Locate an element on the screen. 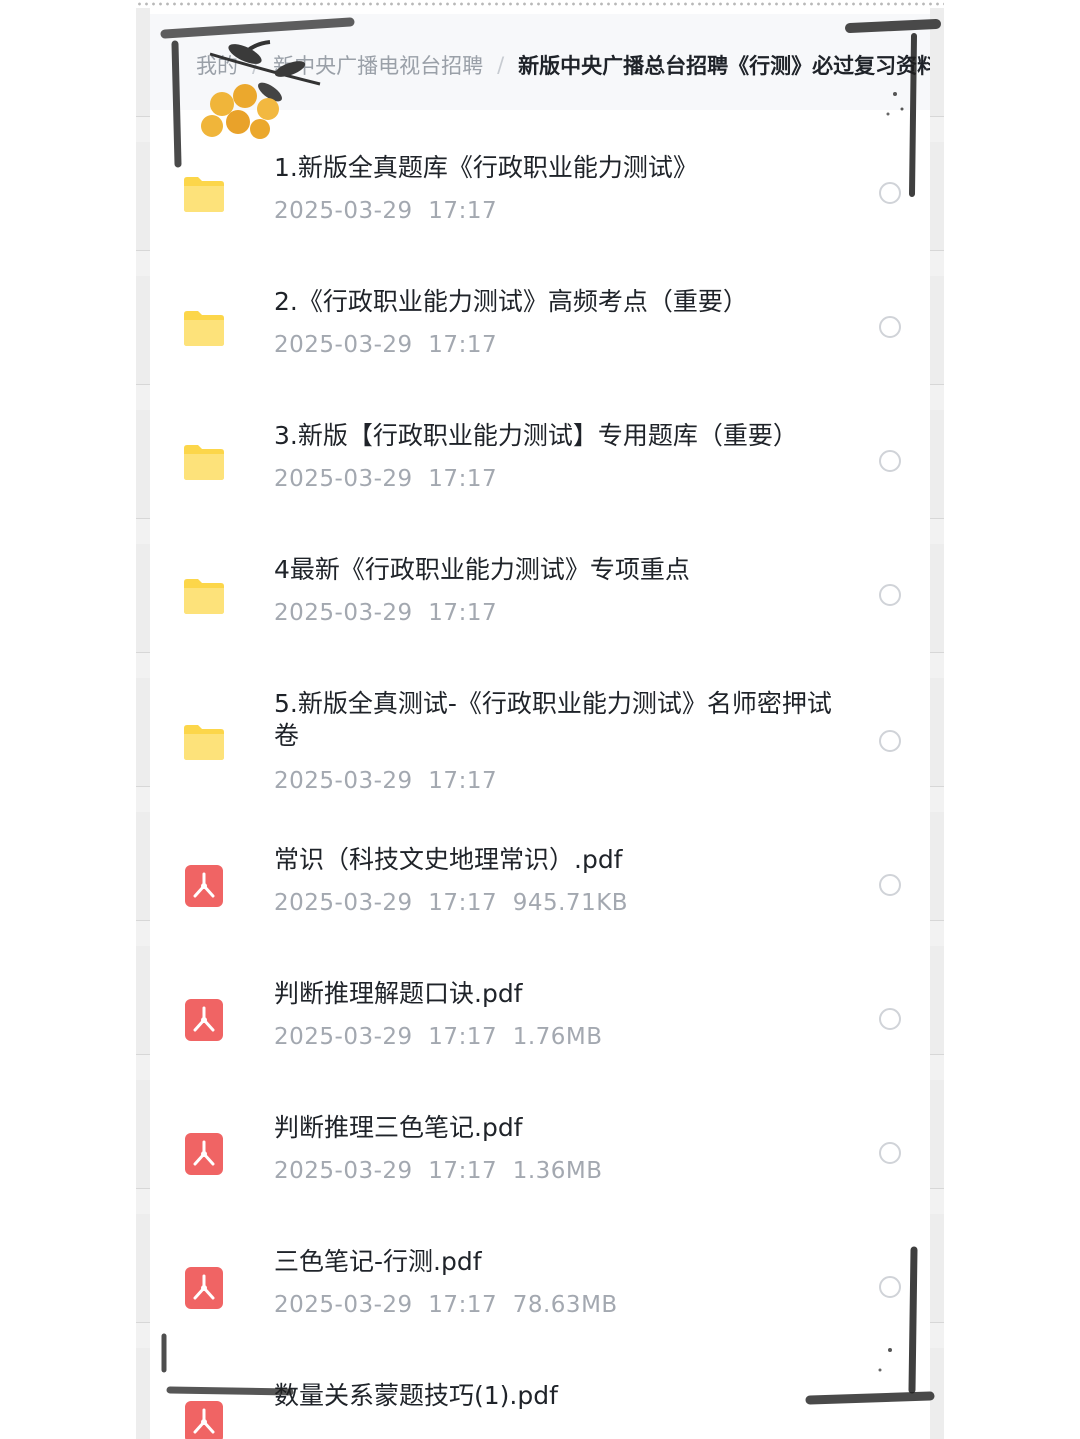  file-row: 判断推理解题口诀.pdf 2025-03-29 17:17 1.76MB is located at coordinates (540, 1041).